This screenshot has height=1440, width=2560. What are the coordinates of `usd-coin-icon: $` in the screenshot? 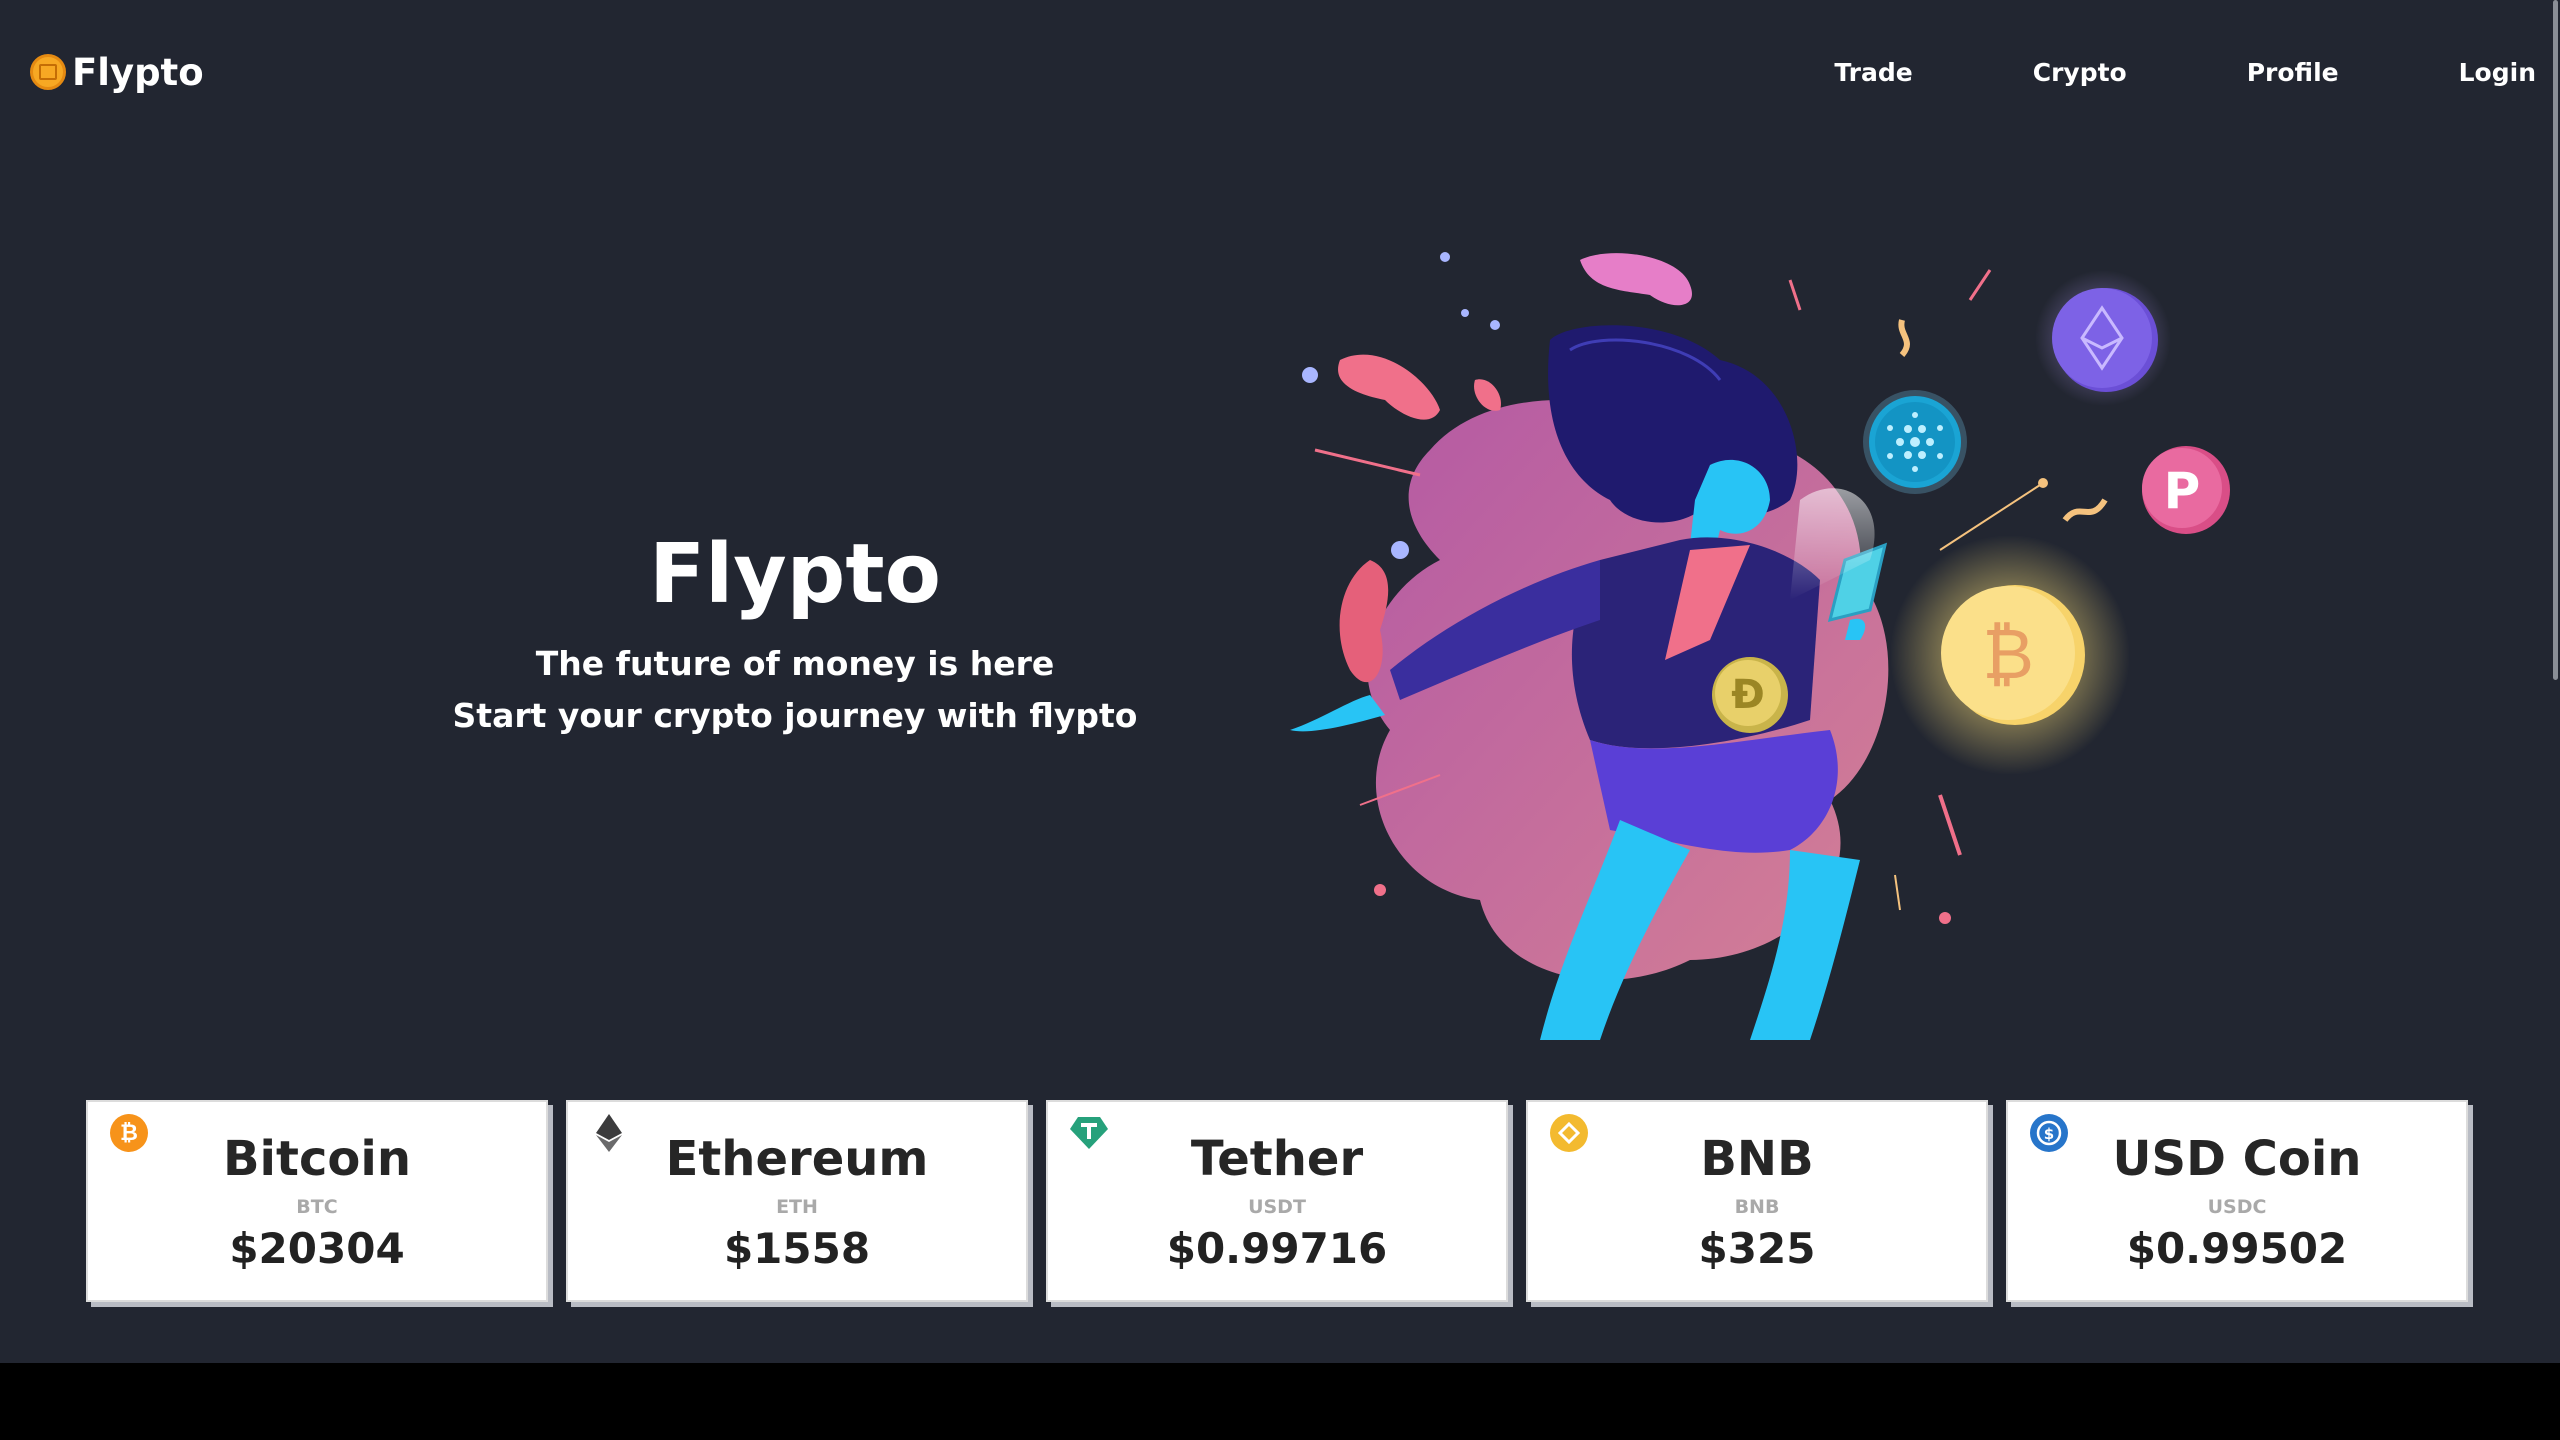 It's located at (2049, 1133).